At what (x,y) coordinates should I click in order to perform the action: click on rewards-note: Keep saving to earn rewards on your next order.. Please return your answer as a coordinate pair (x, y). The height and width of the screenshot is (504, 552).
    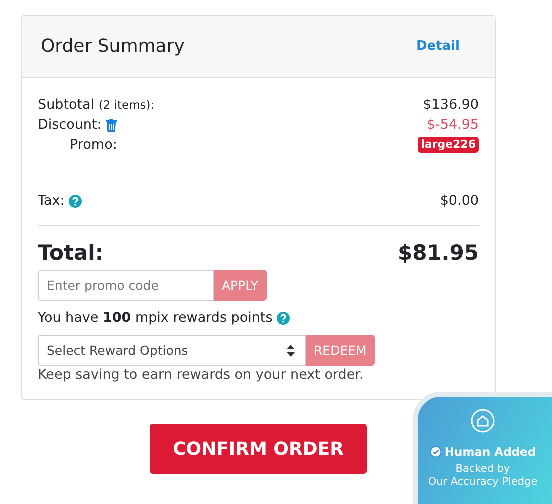
    Looking at the image, I should click on (201, 375).